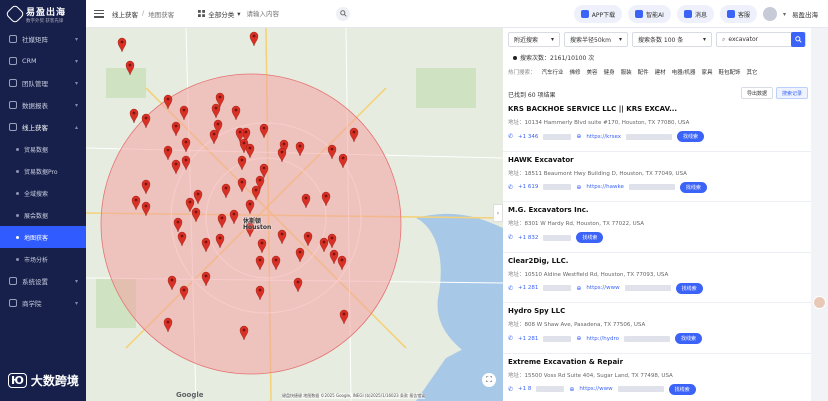  Describe the element at coordinates (575, 73) in the screenshot. I see `hot-tag: 佛修` at that location.